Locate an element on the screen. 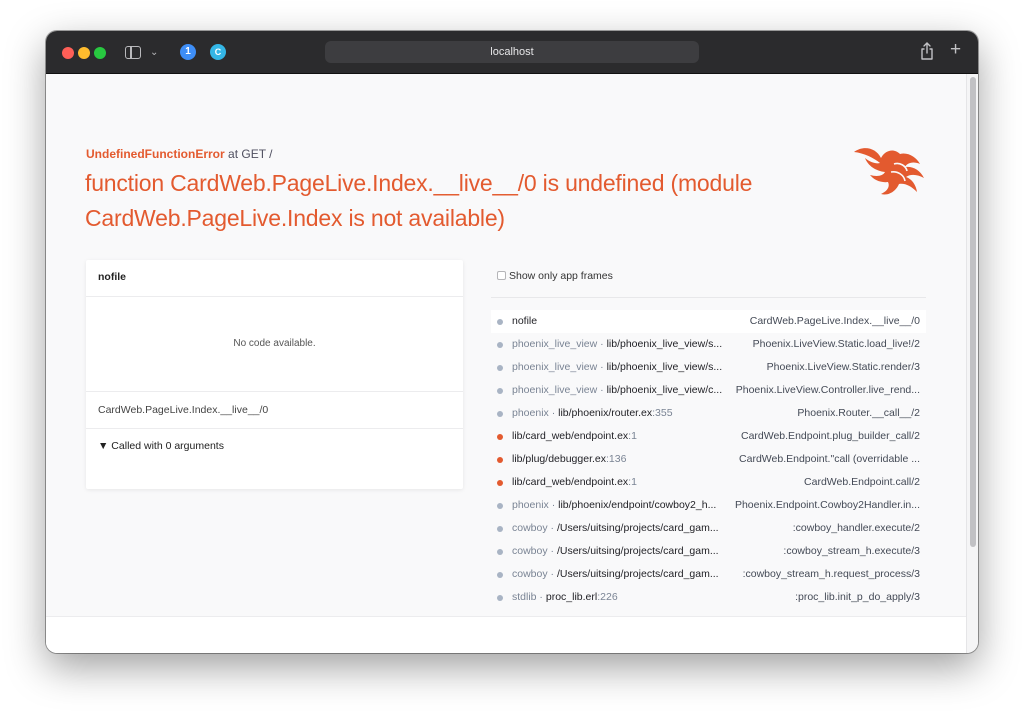  error-kind: UndefinedFunctionError is located at coordinates (155, 154).